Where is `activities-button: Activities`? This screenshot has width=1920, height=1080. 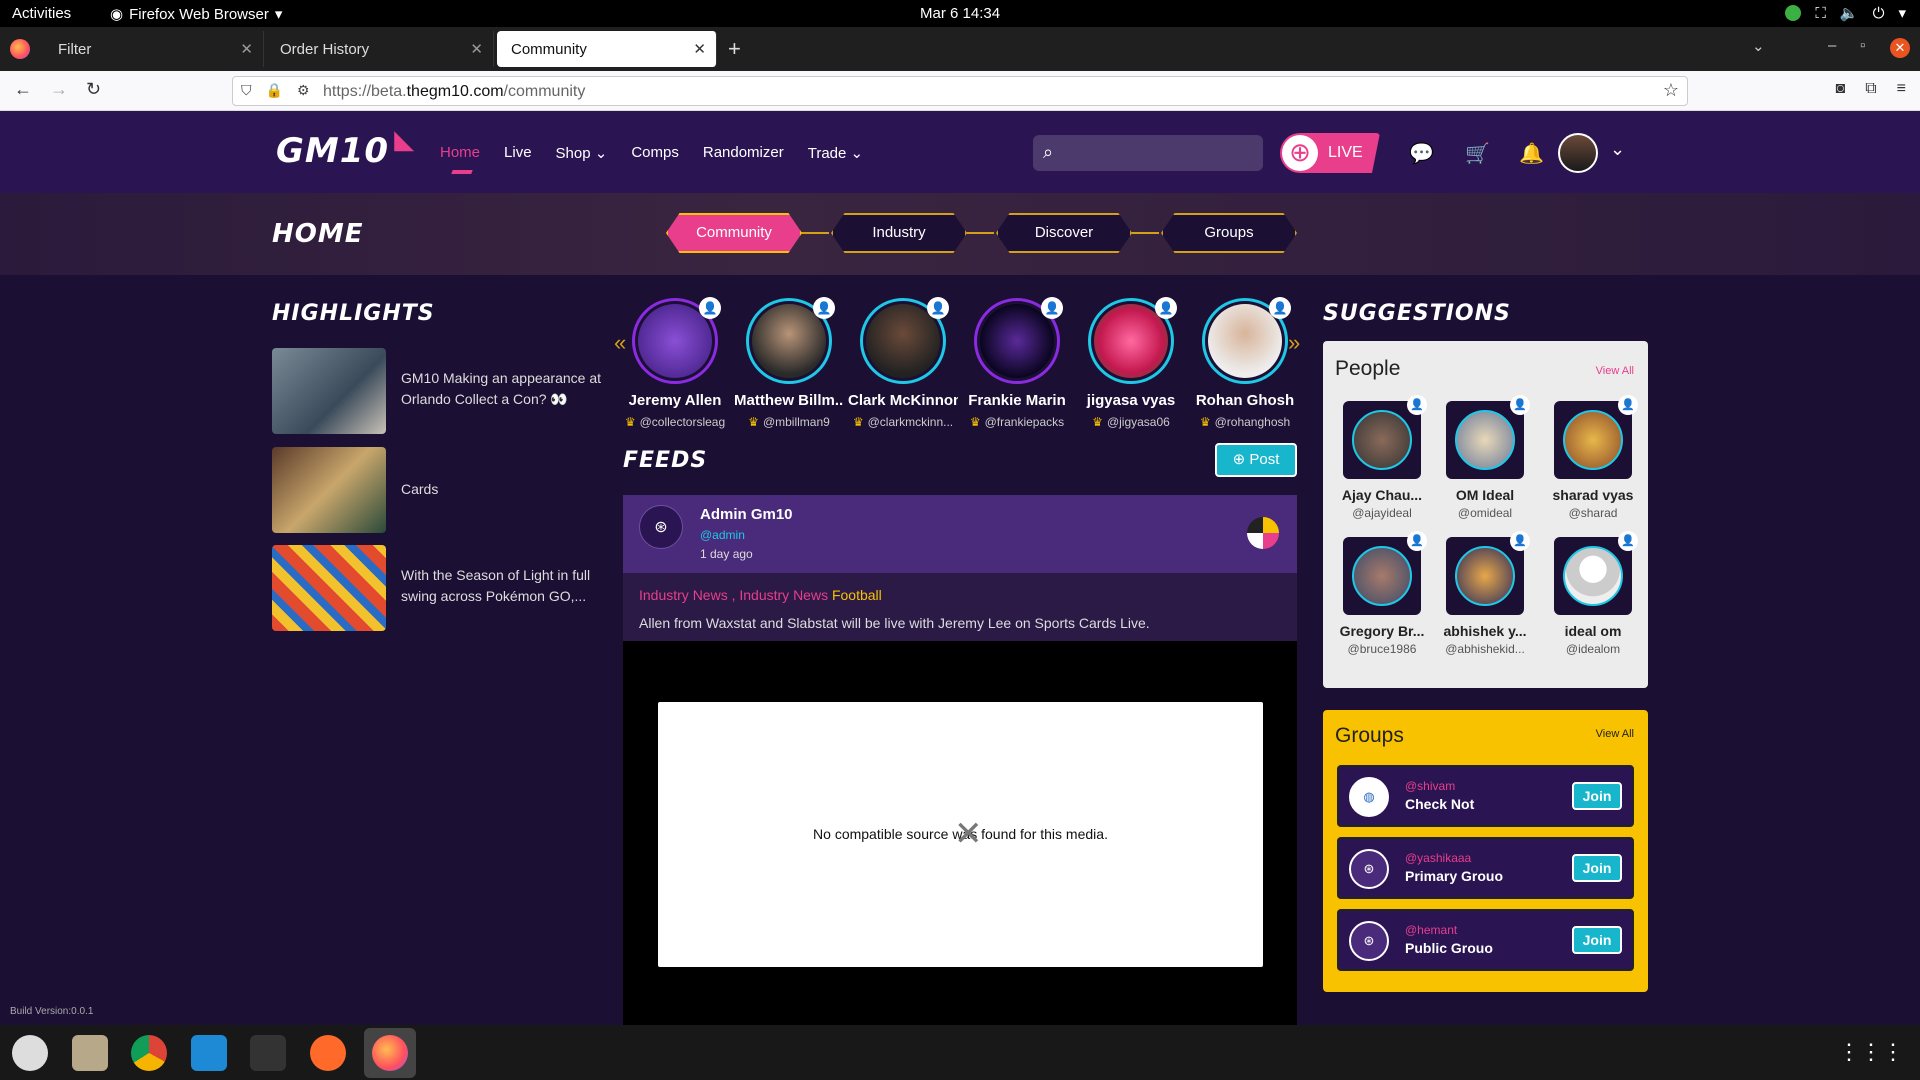
activities-button: Activities is located at coordinates (41, 13).